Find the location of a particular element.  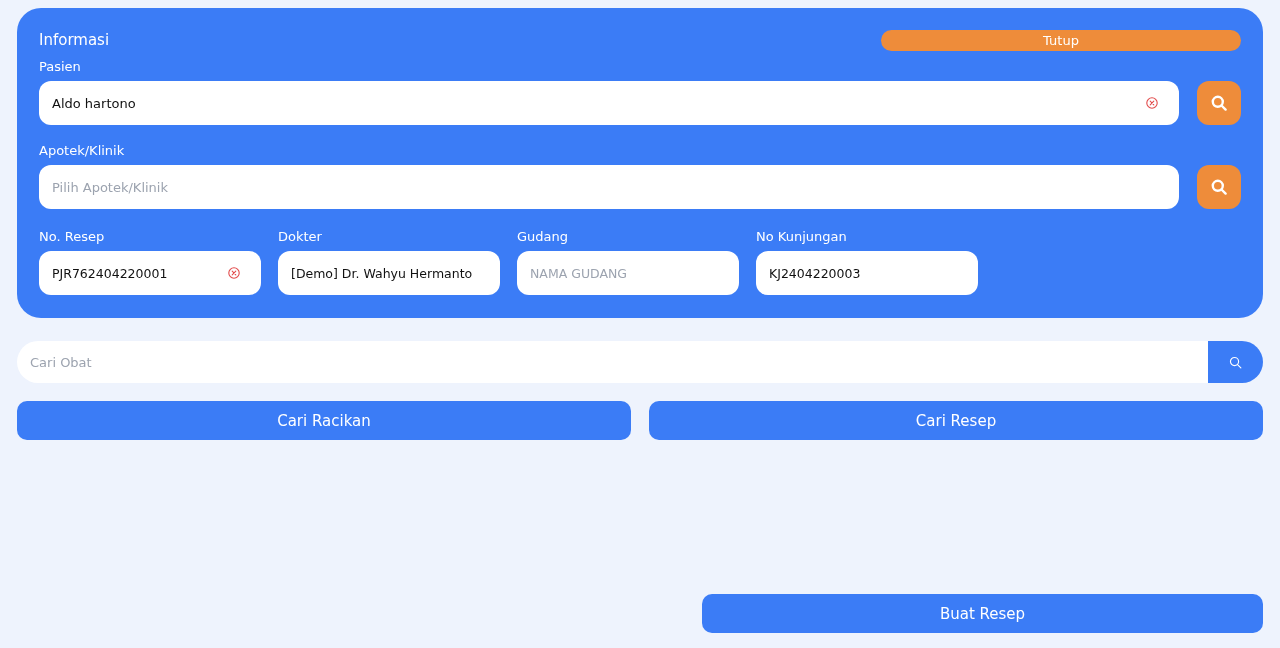

input-field: NAMA GUDANG is located at coordinates (628, 273).